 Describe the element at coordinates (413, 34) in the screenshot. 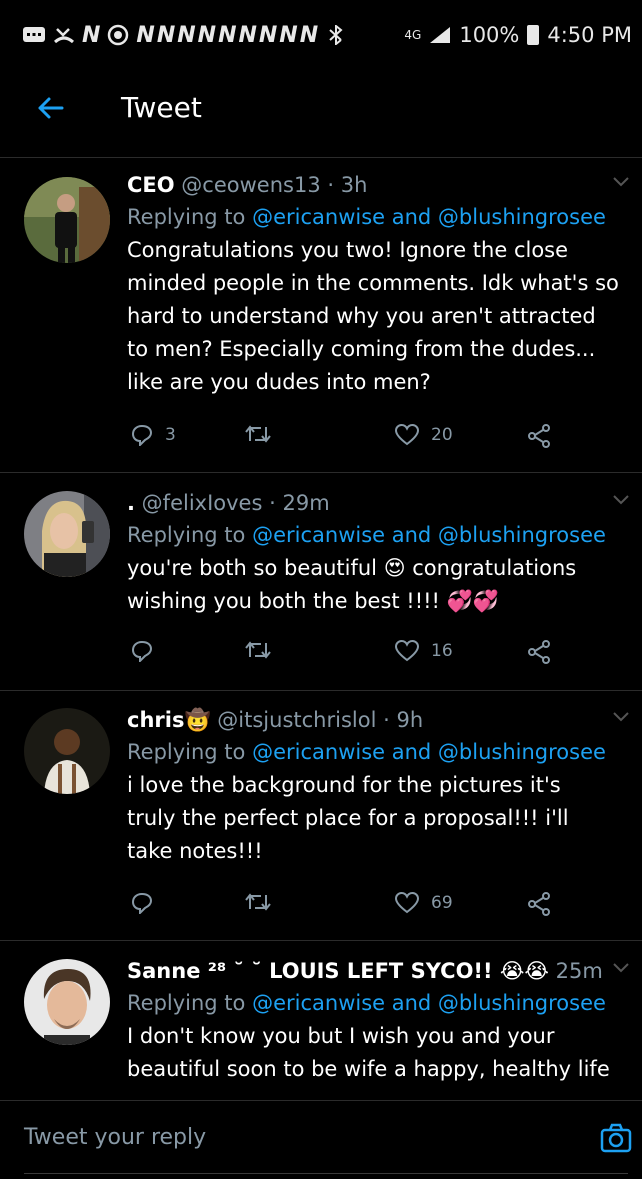

I see `network-type: 4G` at that location.